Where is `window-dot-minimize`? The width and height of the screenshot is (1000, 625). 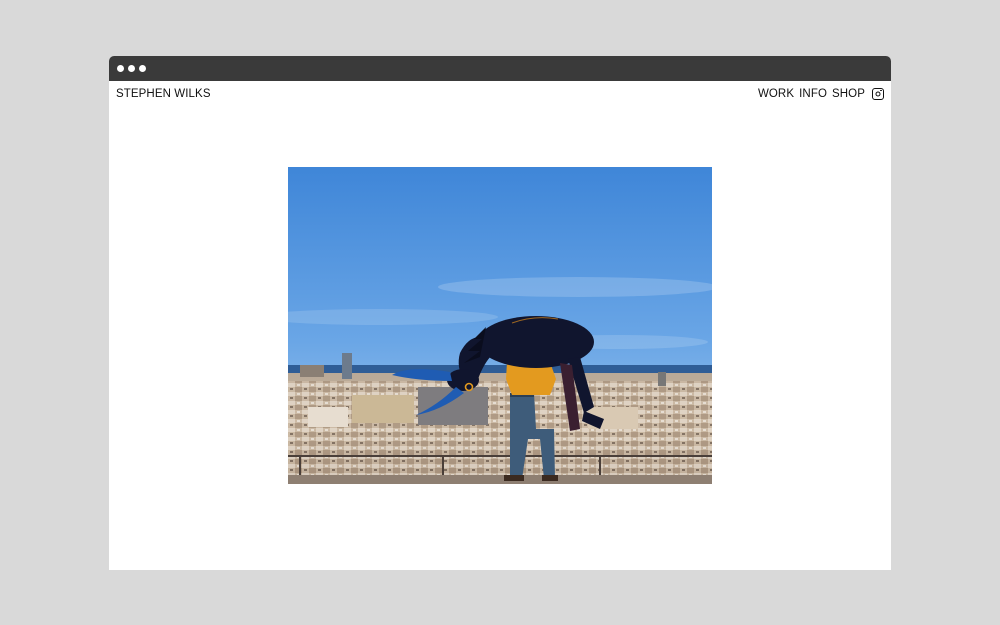 window-dot-minimize is located at coordinates (131, 68).